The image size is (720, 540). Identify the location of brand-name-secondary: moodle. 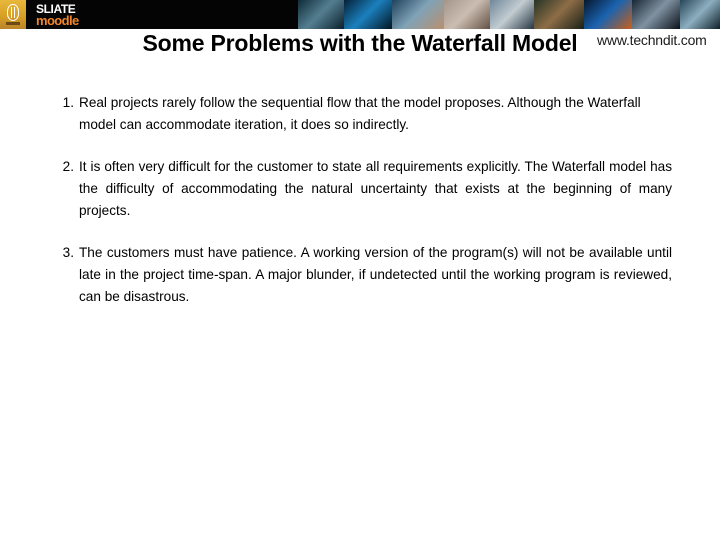
(57, 20).